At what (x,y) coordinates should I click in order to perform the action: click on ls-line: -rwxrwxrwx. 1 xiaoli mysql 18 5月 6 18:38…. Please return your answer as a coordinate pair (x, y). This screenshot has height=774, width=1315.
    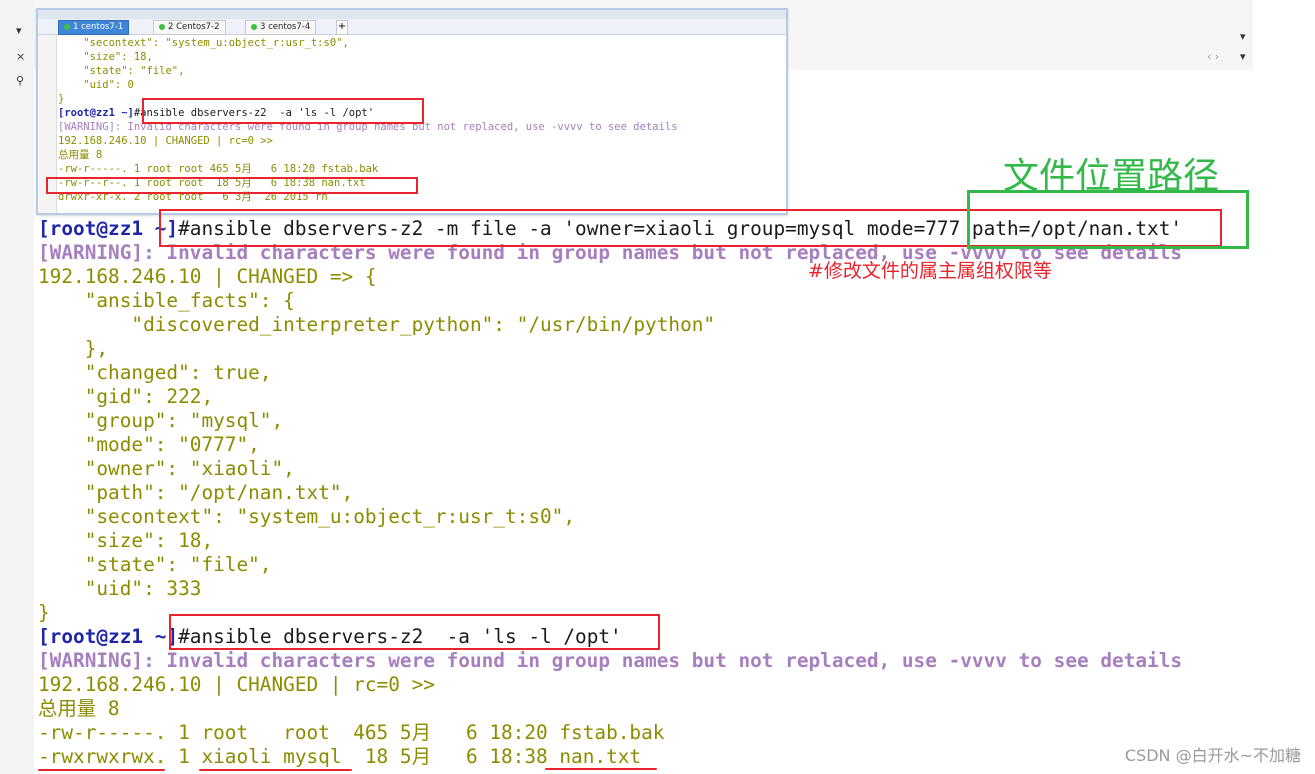
    Looking at the image, I should click on (340, 756).